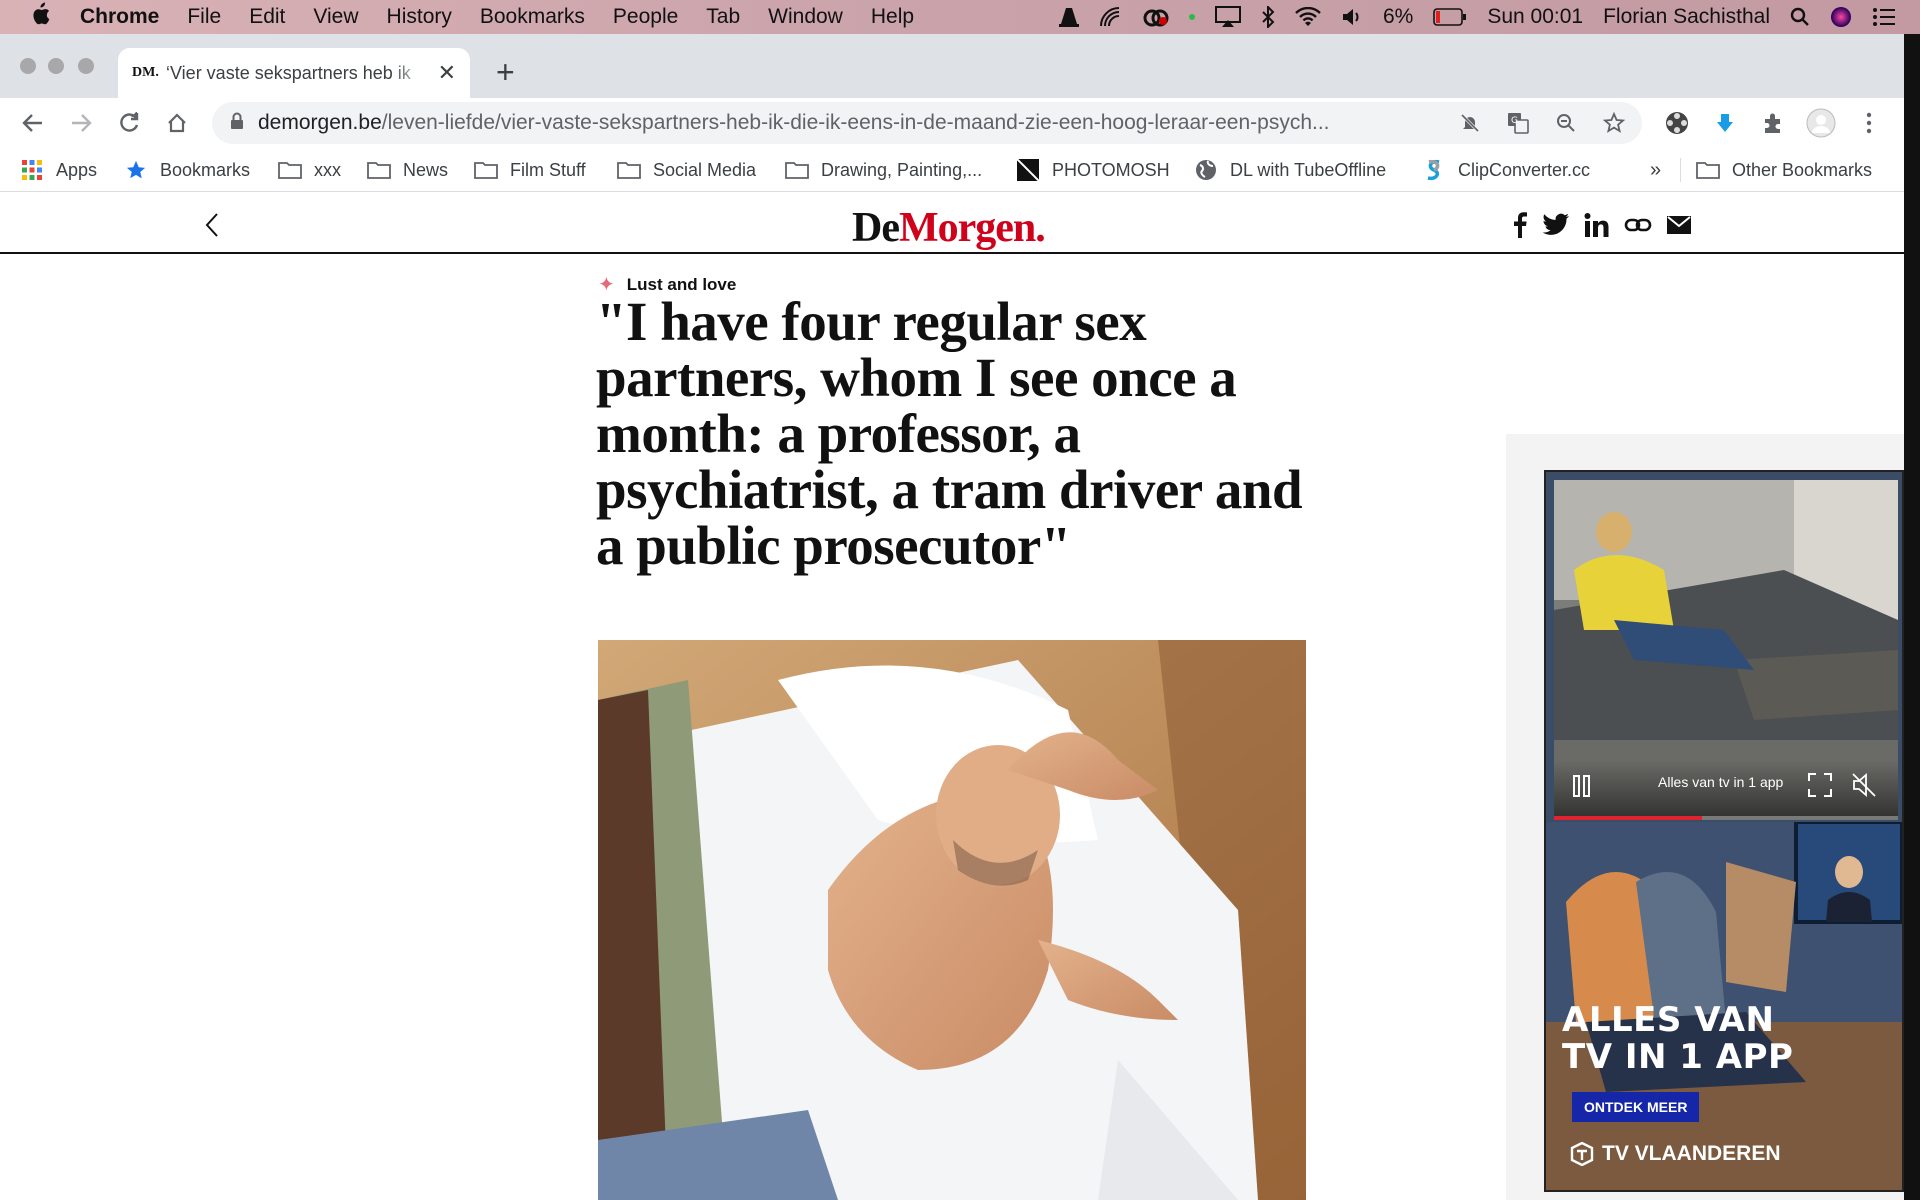 This screenshot has width=1920, height=1200. What do you see at coordinates (177, 123) in the screenshot?
I see `home-button` at bounding box center [177, 123].